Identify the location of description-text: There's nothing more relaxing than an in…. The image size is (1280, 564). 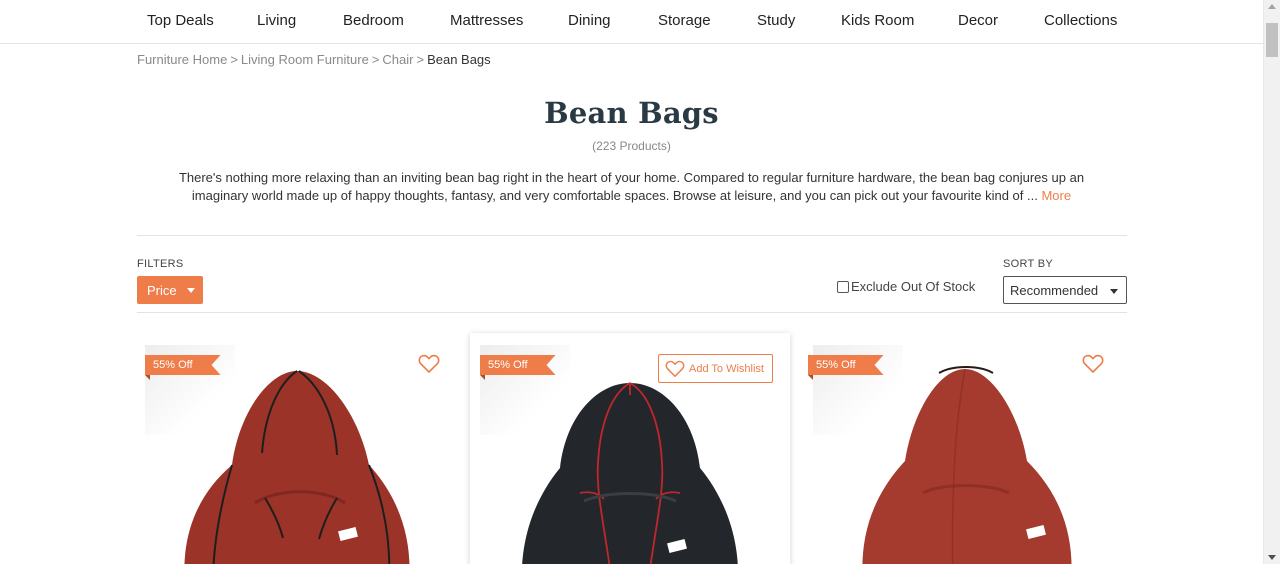
(631, 186).